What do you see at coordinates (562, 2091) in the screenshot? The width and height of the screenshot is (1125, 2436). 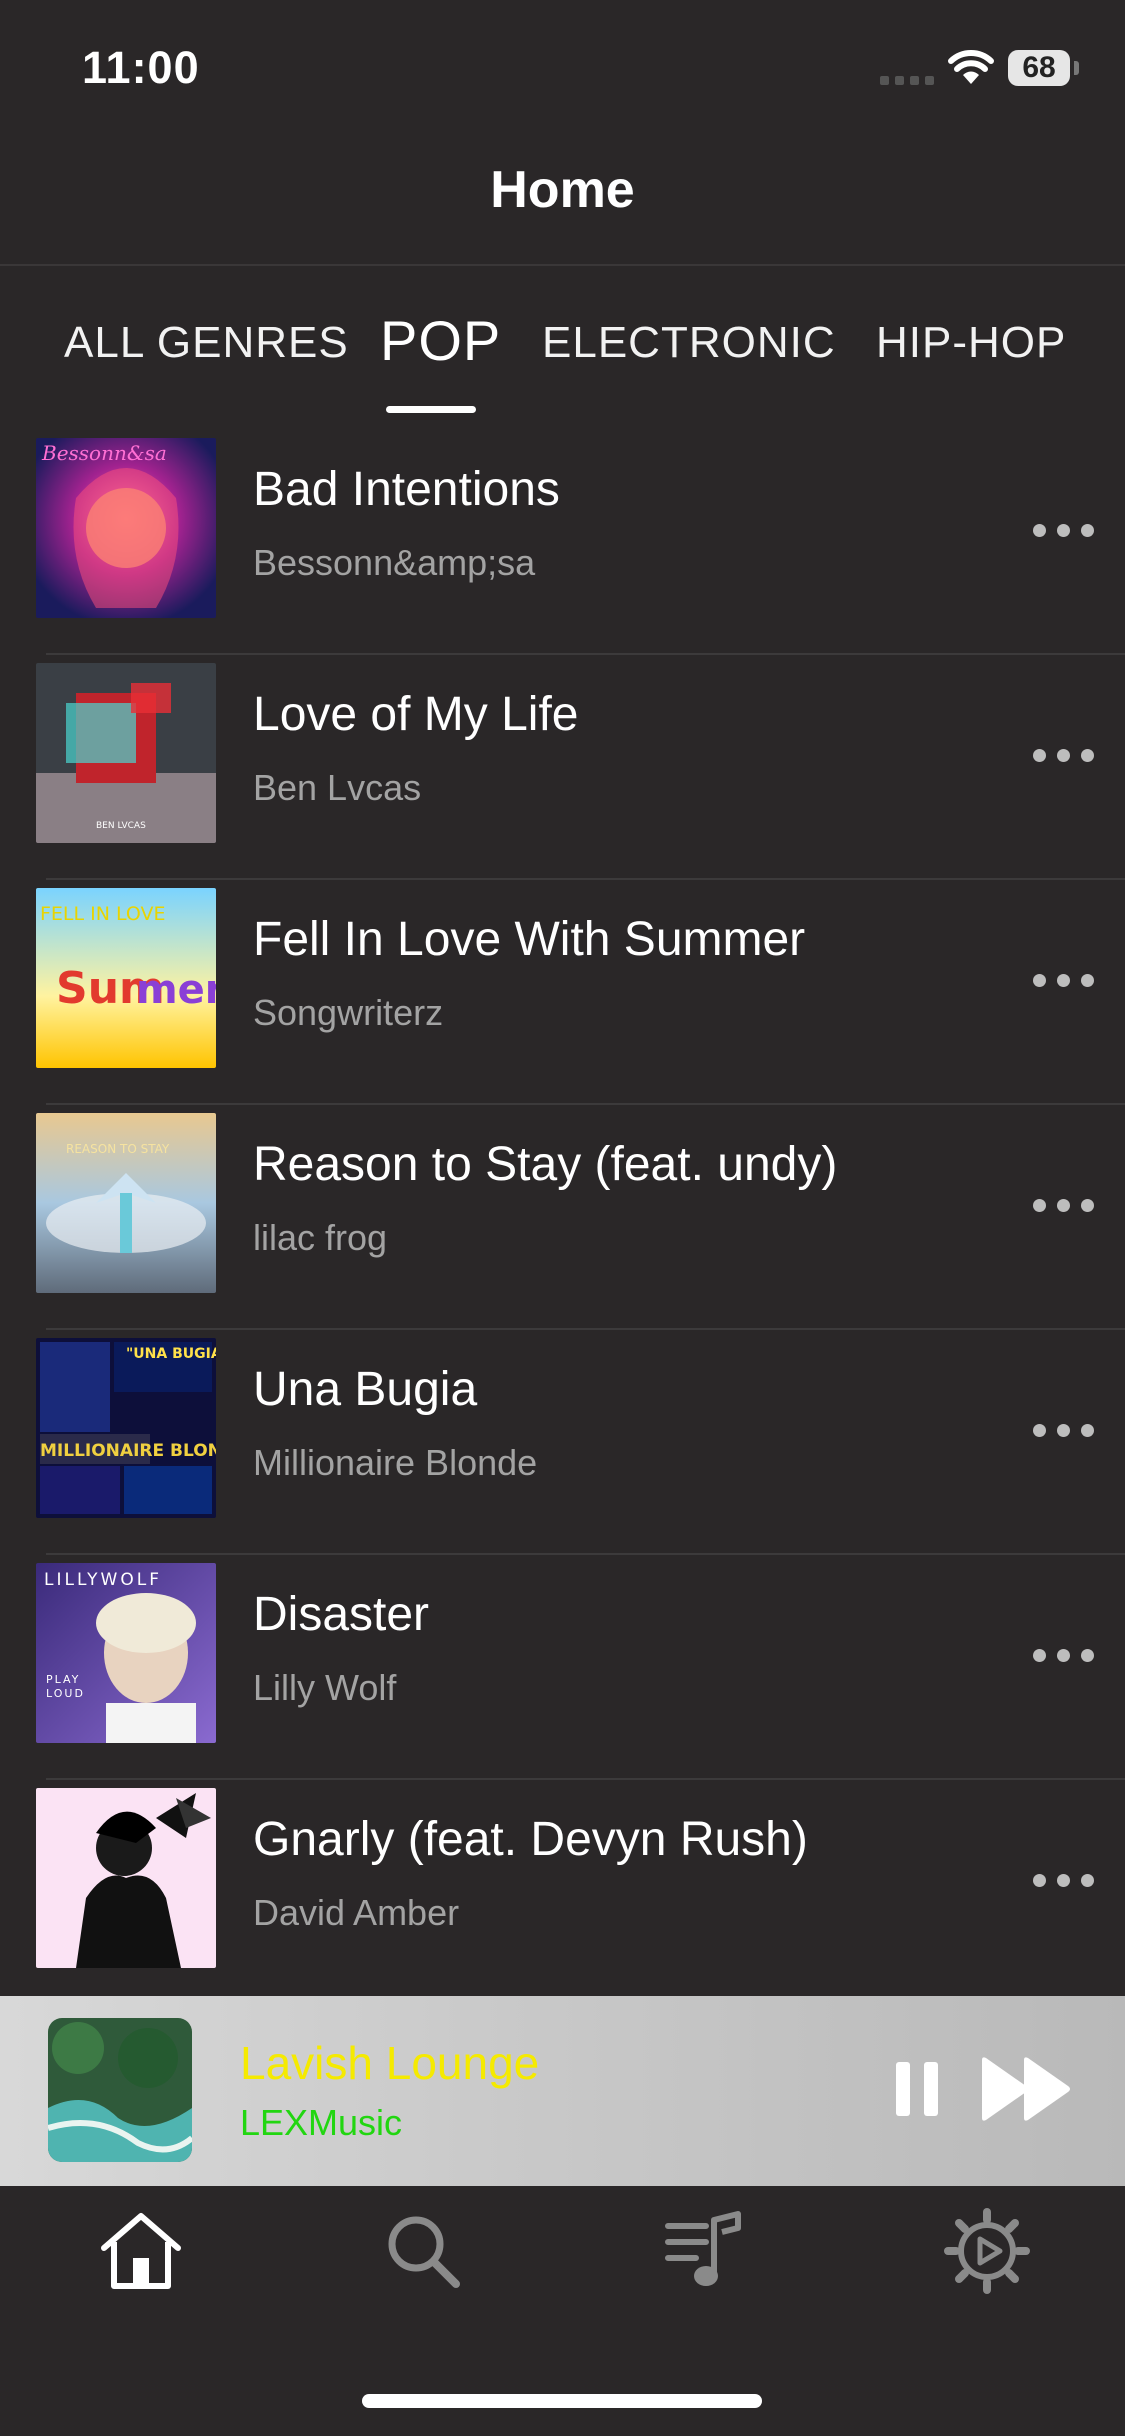 I see `mini-player: Lavish Lounge LEXMusic` at bounding box center [562, 2091].